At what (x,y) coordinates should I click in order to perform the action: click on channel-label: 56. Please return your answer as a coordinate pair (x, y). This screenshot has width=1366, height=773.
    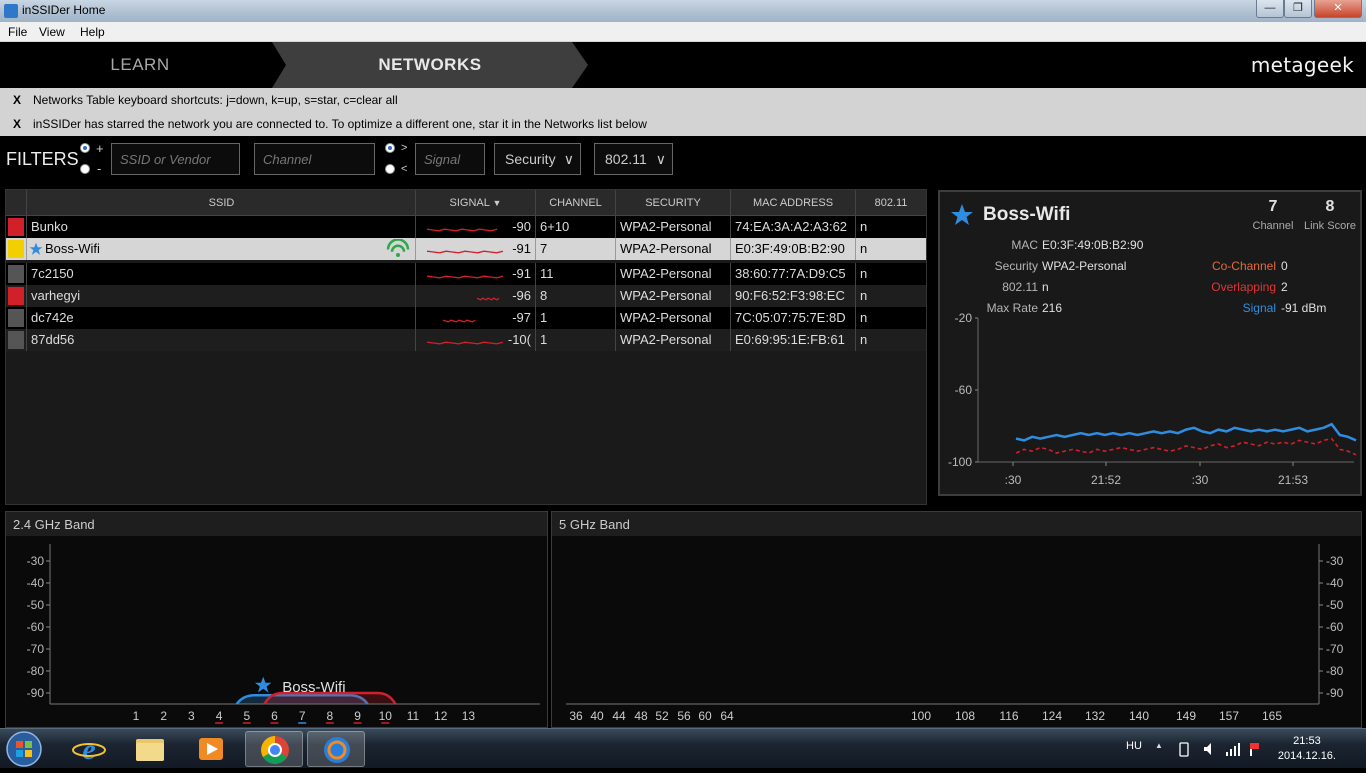
    Looking at the image, I should click on (684, 716).